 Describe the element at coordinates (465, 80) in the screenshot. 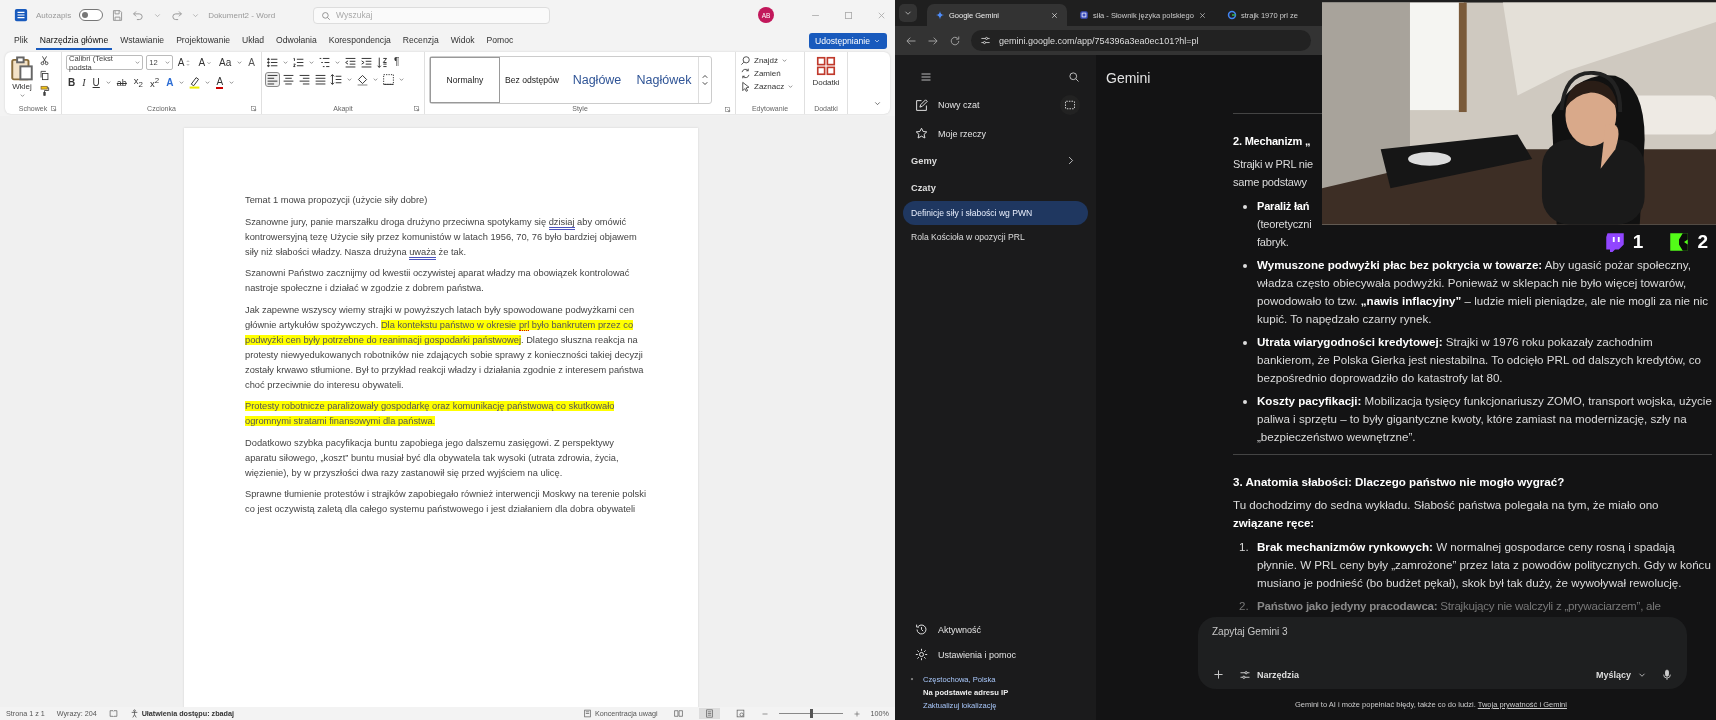

I see `style-option: Normalny` at that location.